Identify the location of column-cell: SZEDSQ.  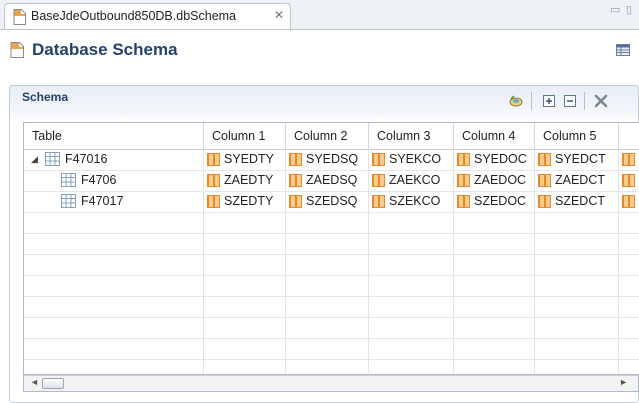
(327, 201).